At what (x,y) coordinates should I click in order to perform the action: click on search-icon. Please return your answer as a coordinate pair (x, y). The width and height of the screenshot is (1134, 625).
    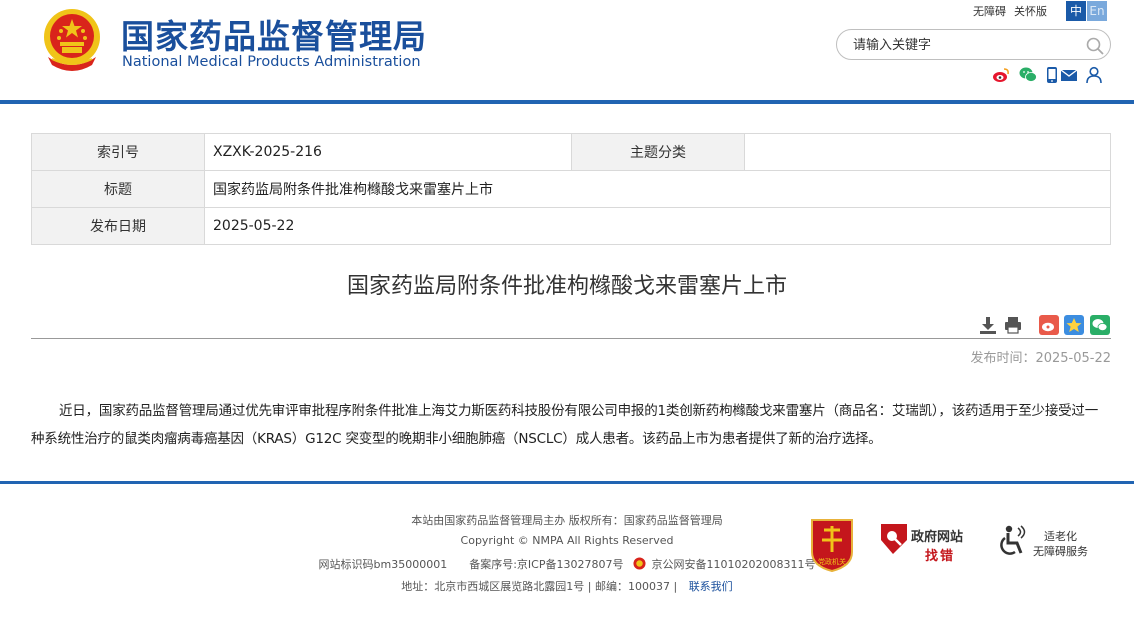
    Looking at the image, I should click on (1095, 46).